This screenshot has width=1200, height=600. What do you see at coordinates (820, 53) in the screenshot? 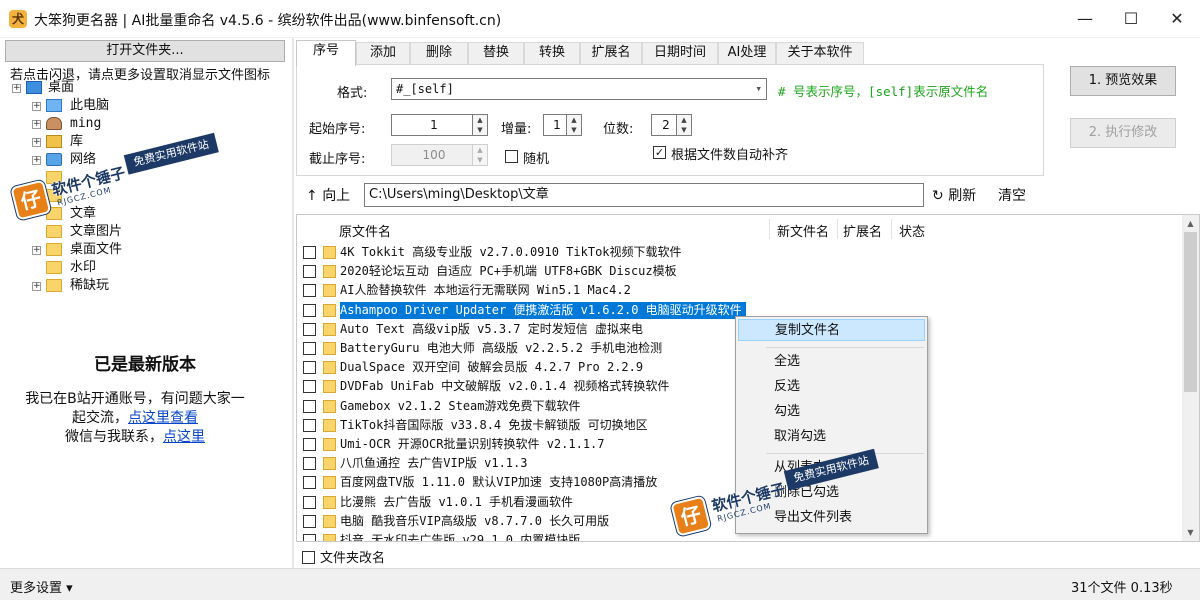
I see `tab-about: 关于本软件` at bounding box center [820, 53].